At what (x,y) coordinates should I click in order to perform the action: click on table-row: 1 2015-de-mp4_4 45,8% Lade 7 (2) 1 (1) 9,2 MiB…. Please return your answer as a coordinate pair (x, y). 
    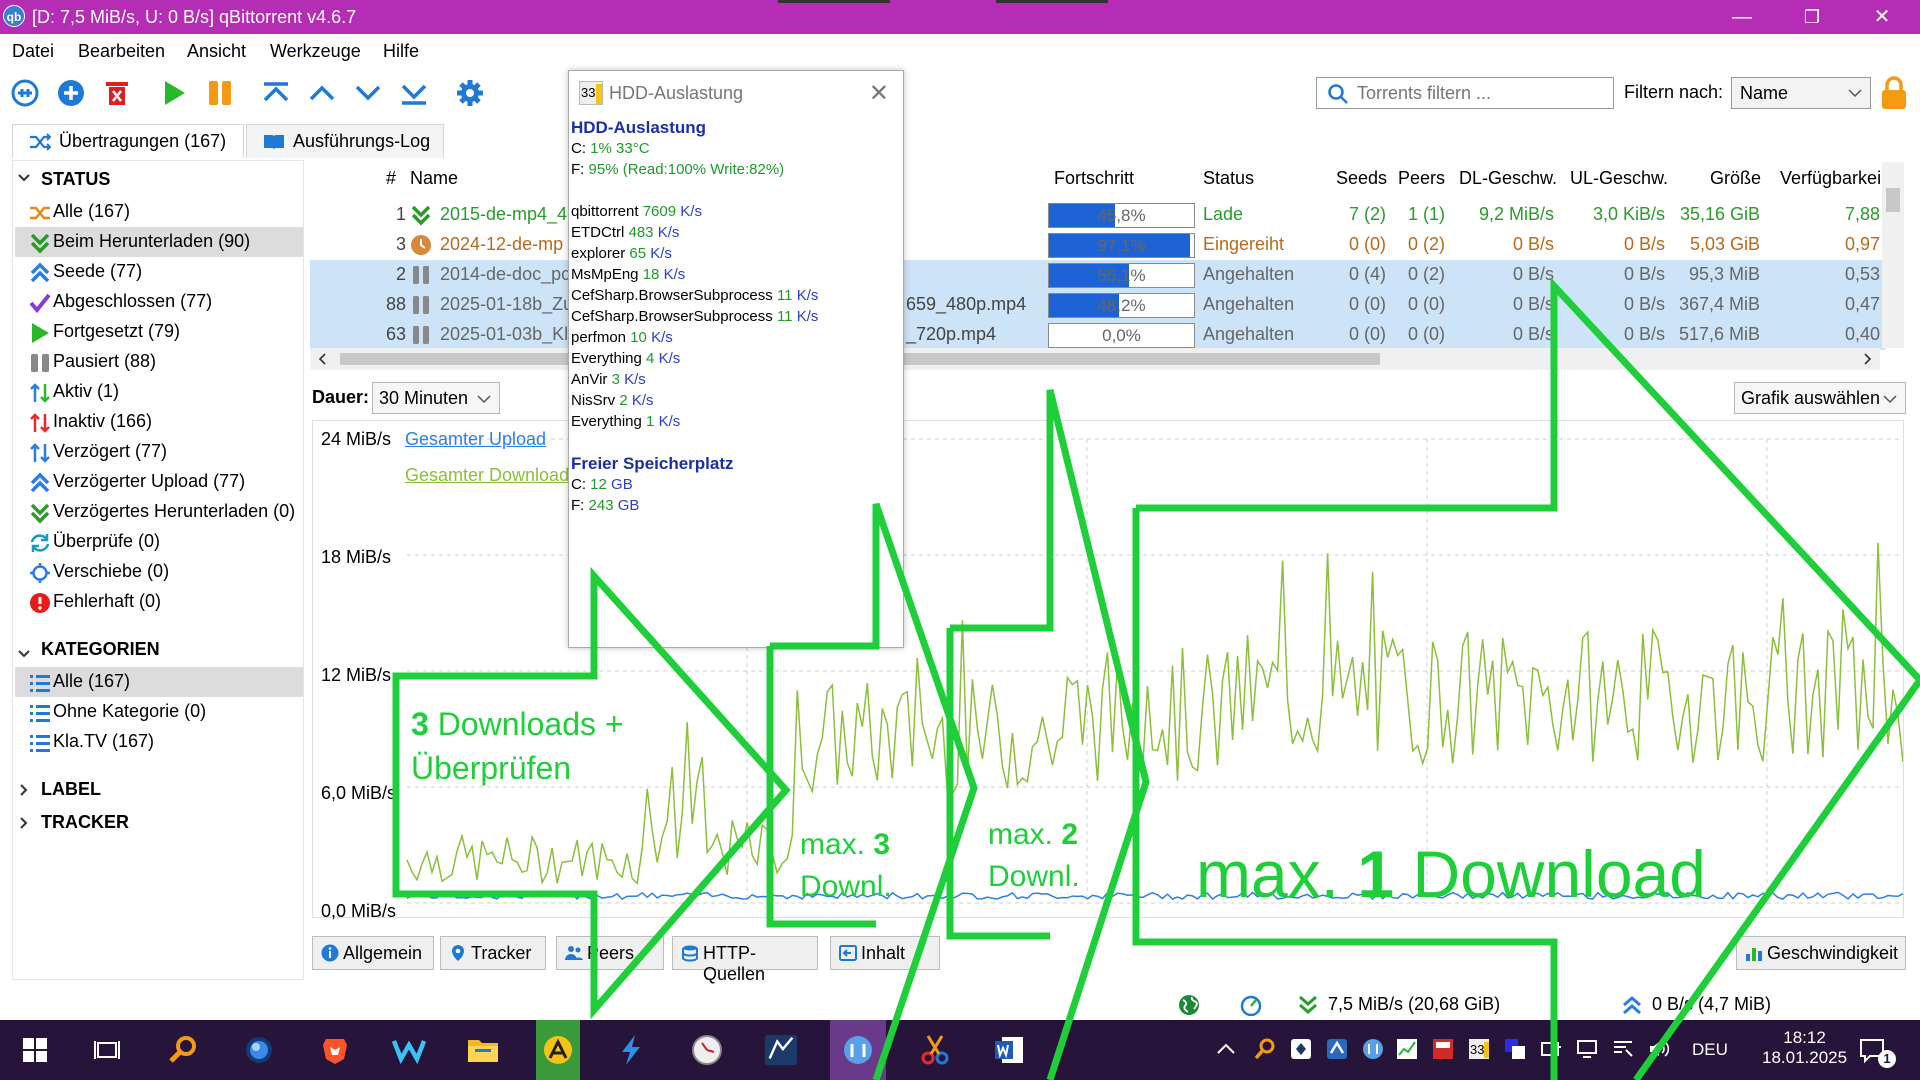
    Looking at the image, I should click on (1097, 215).